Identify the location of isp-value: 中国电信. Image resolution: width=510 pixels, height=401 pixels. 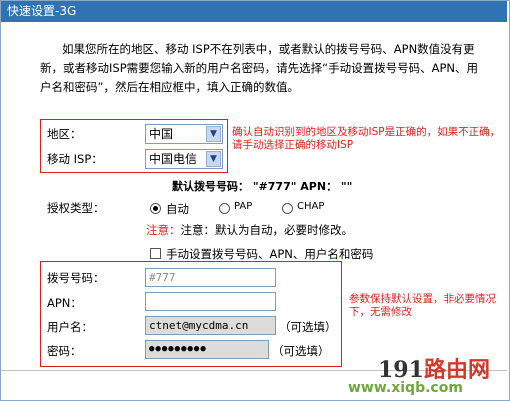
(173, 159).